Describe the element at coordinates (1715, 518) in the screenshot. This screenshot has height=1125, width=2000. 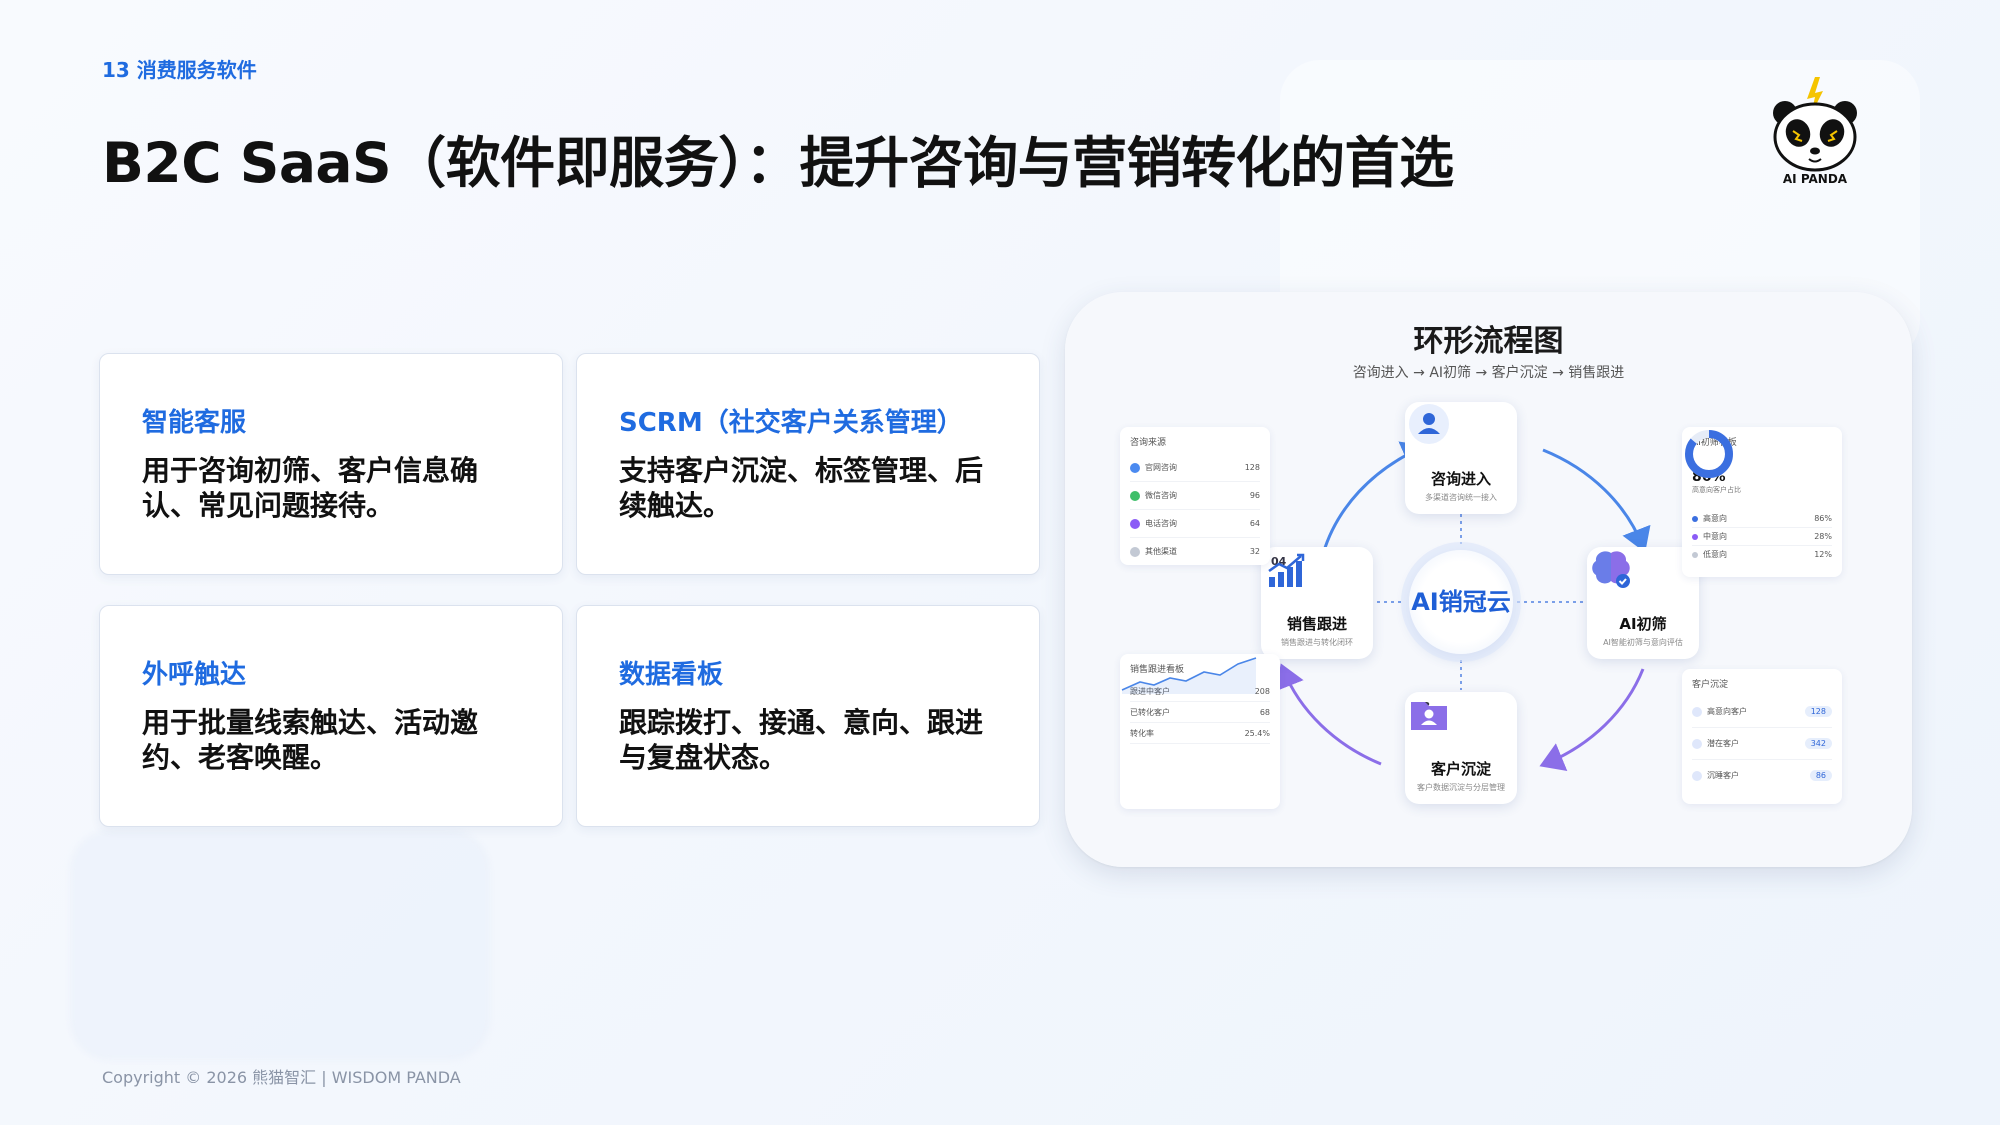
I see `row-label: 高意向` at that location.